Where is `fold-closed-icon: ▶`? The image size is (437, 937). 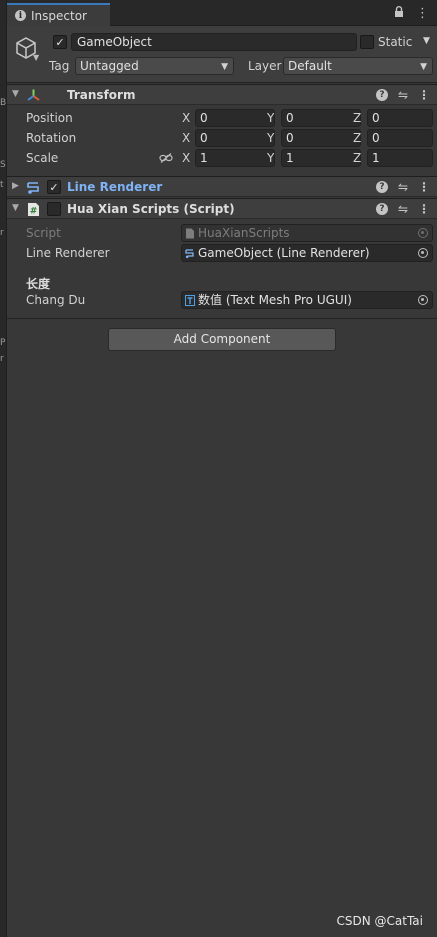
fold-closed-icon: ▶ is located at coordinates (15, 186).